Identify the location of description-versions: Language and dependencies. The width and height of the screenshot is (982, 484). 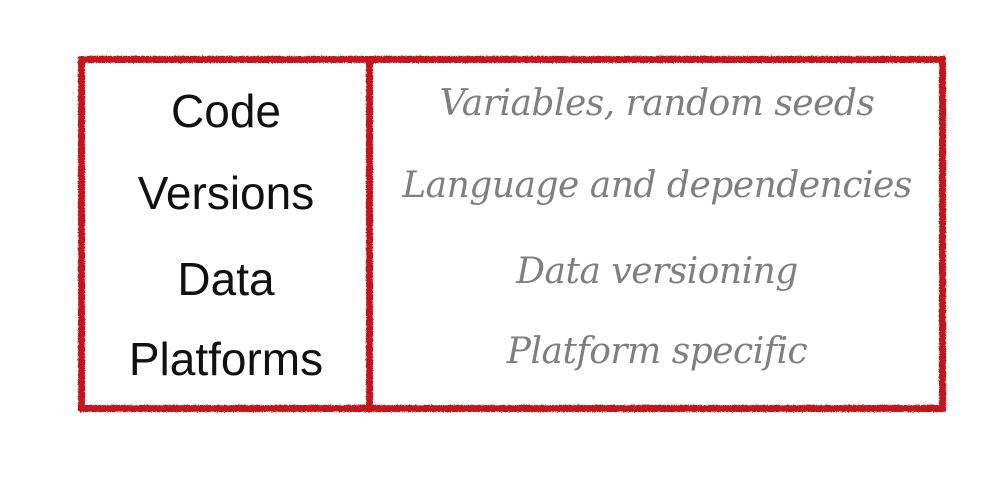
(657, 185).